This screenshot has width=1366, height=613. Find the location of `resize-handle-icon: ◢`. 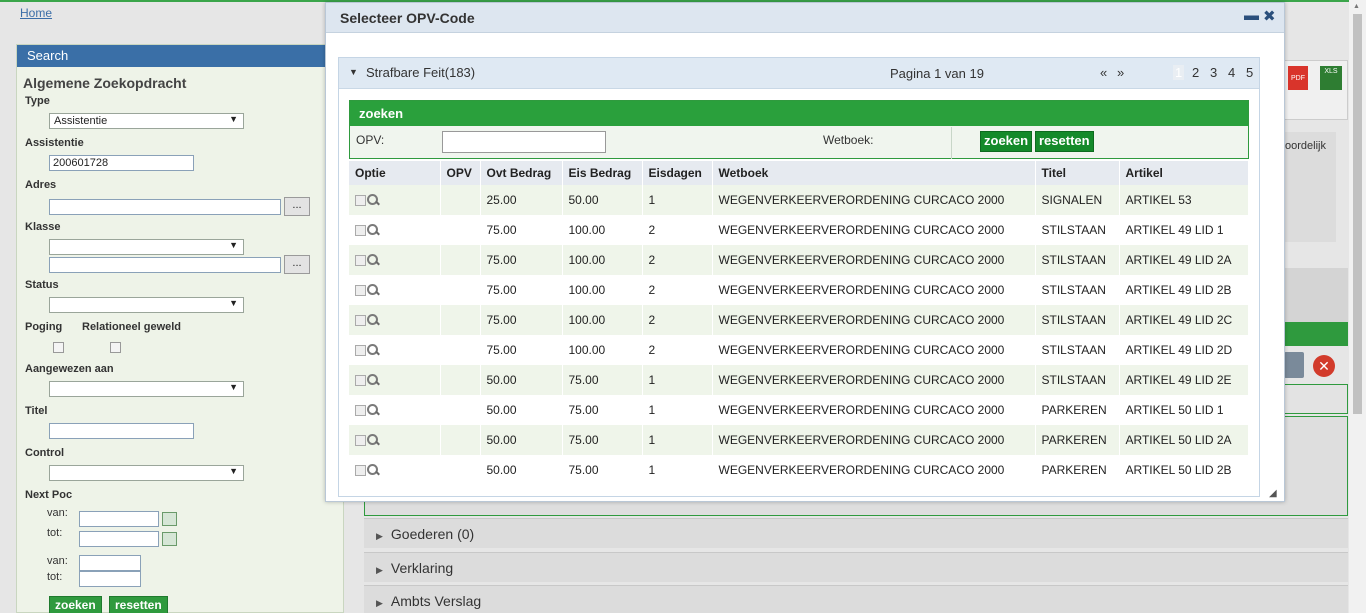

resize-handle-icon: ◢ is located at coordinates (1273, 493).